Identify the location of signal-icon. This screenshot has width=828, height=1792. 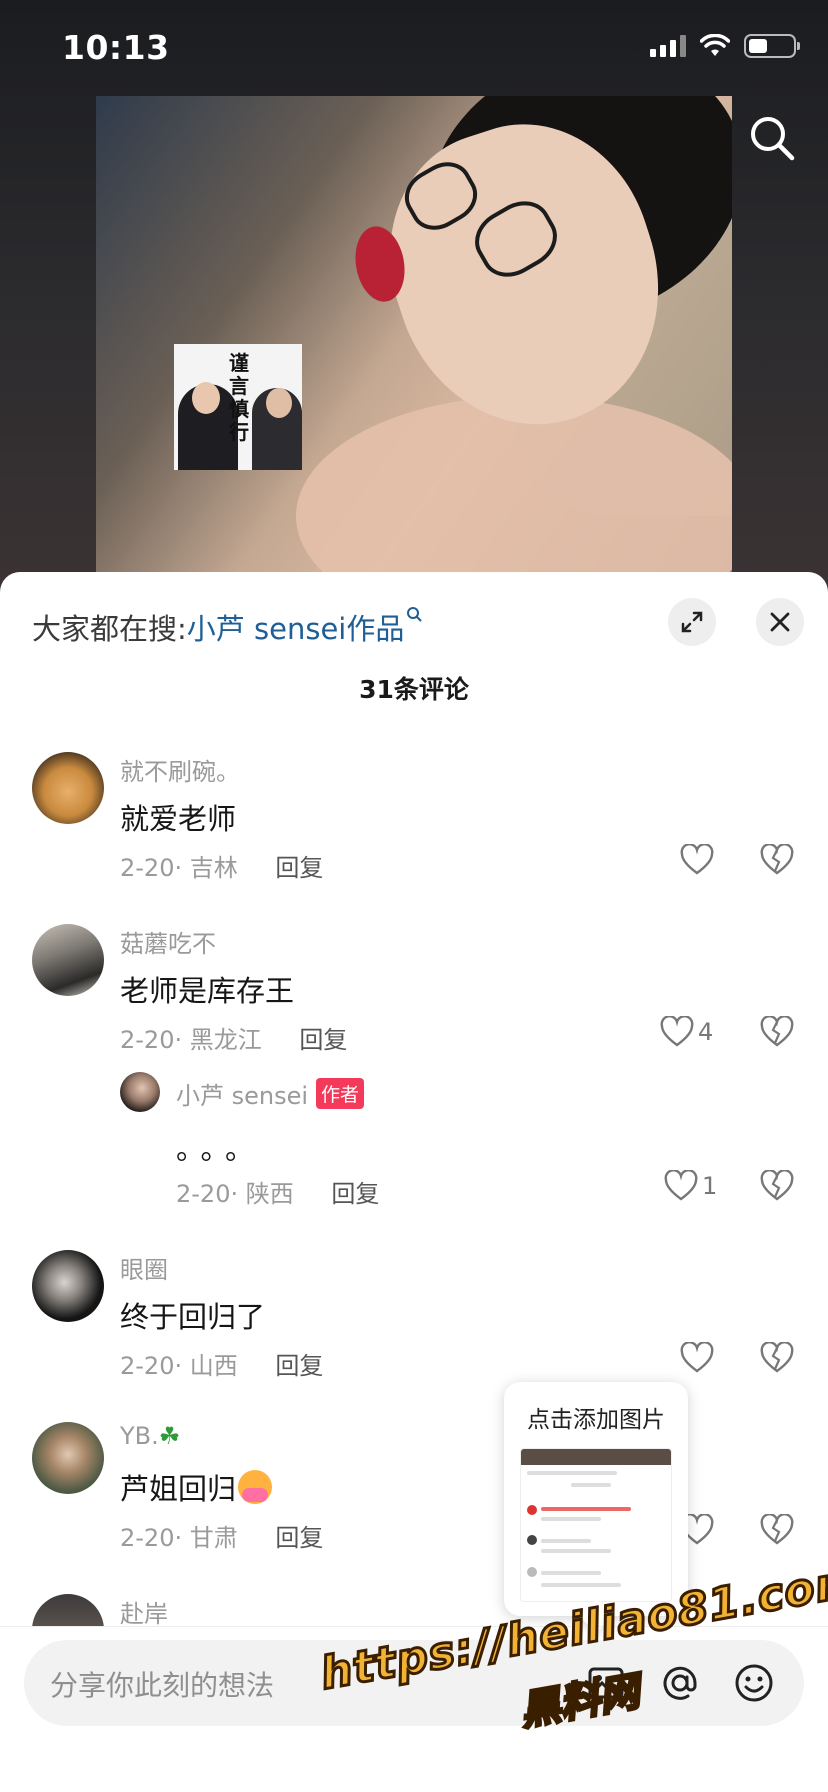
(668, 46).